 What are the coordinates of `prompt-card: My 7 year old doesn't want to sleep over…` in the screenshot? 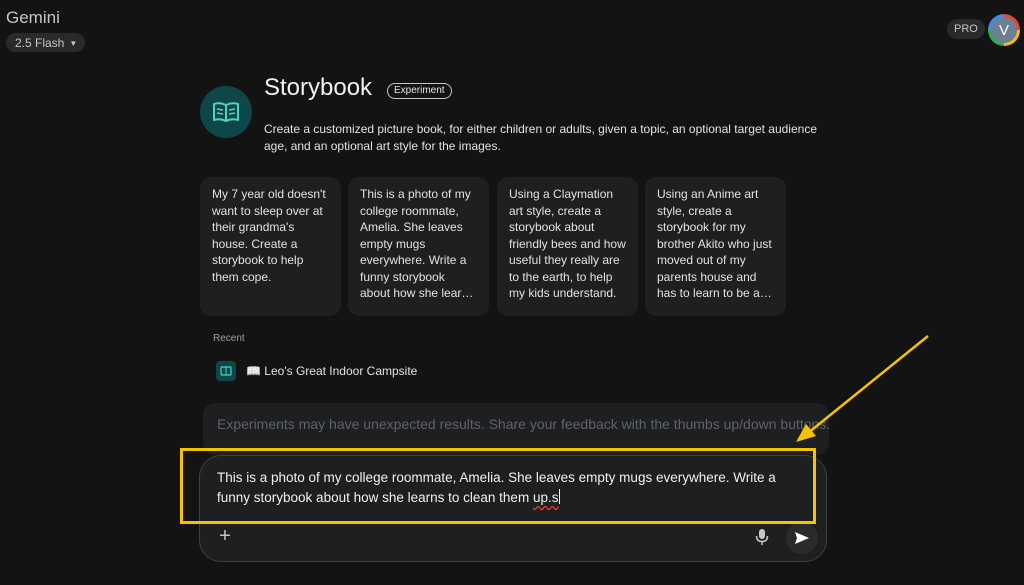 It's located at (270, 246).